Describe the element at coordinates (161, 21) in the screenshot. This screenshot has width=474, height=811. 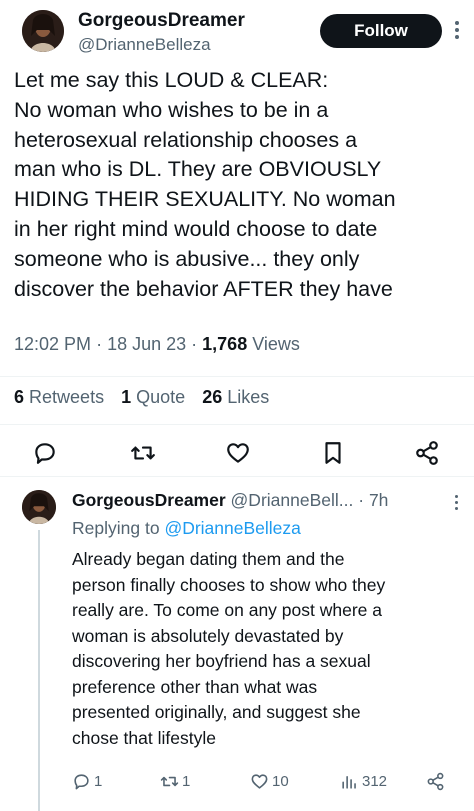
I see `display-name: GorgeousDreamer` at that location.